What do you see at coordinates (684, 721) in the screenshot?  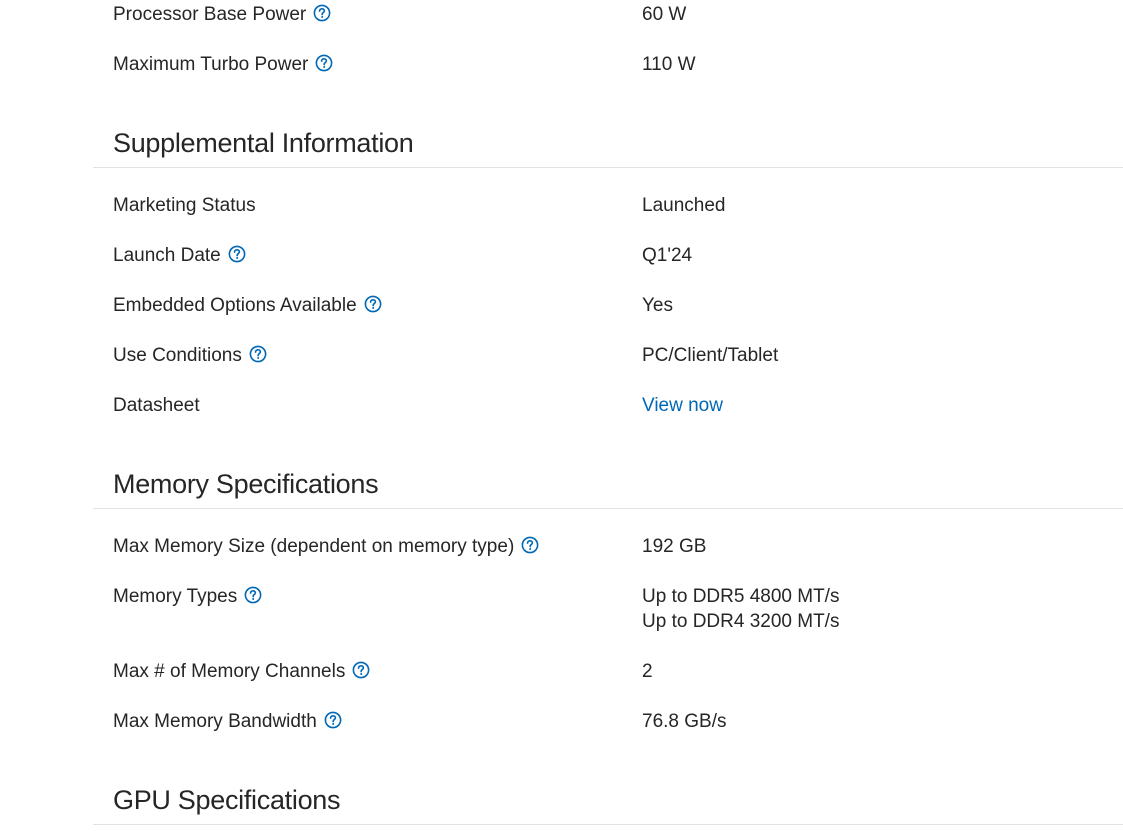 I see `spec-value: 76.8 GB/s` at bounding box center [684, 721].